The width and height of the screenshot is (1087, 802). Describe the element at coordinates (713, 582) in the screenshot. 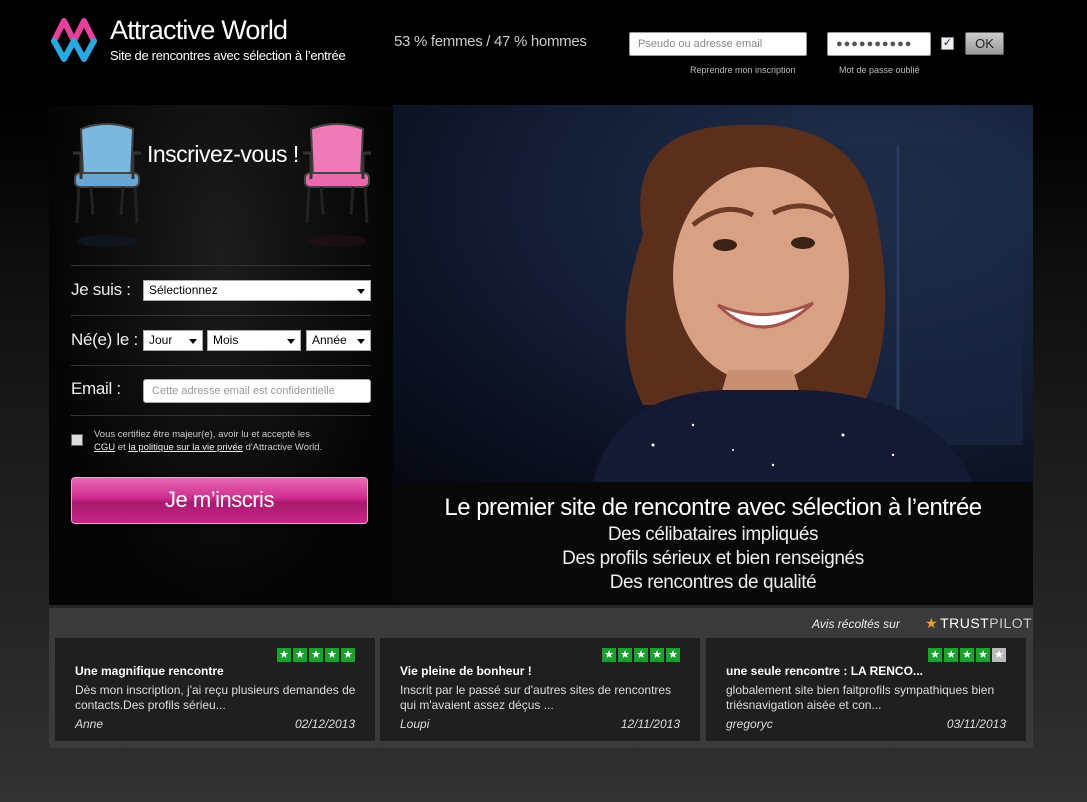

I see `hero-line-quality: Des rencontres de qualité` at that location.